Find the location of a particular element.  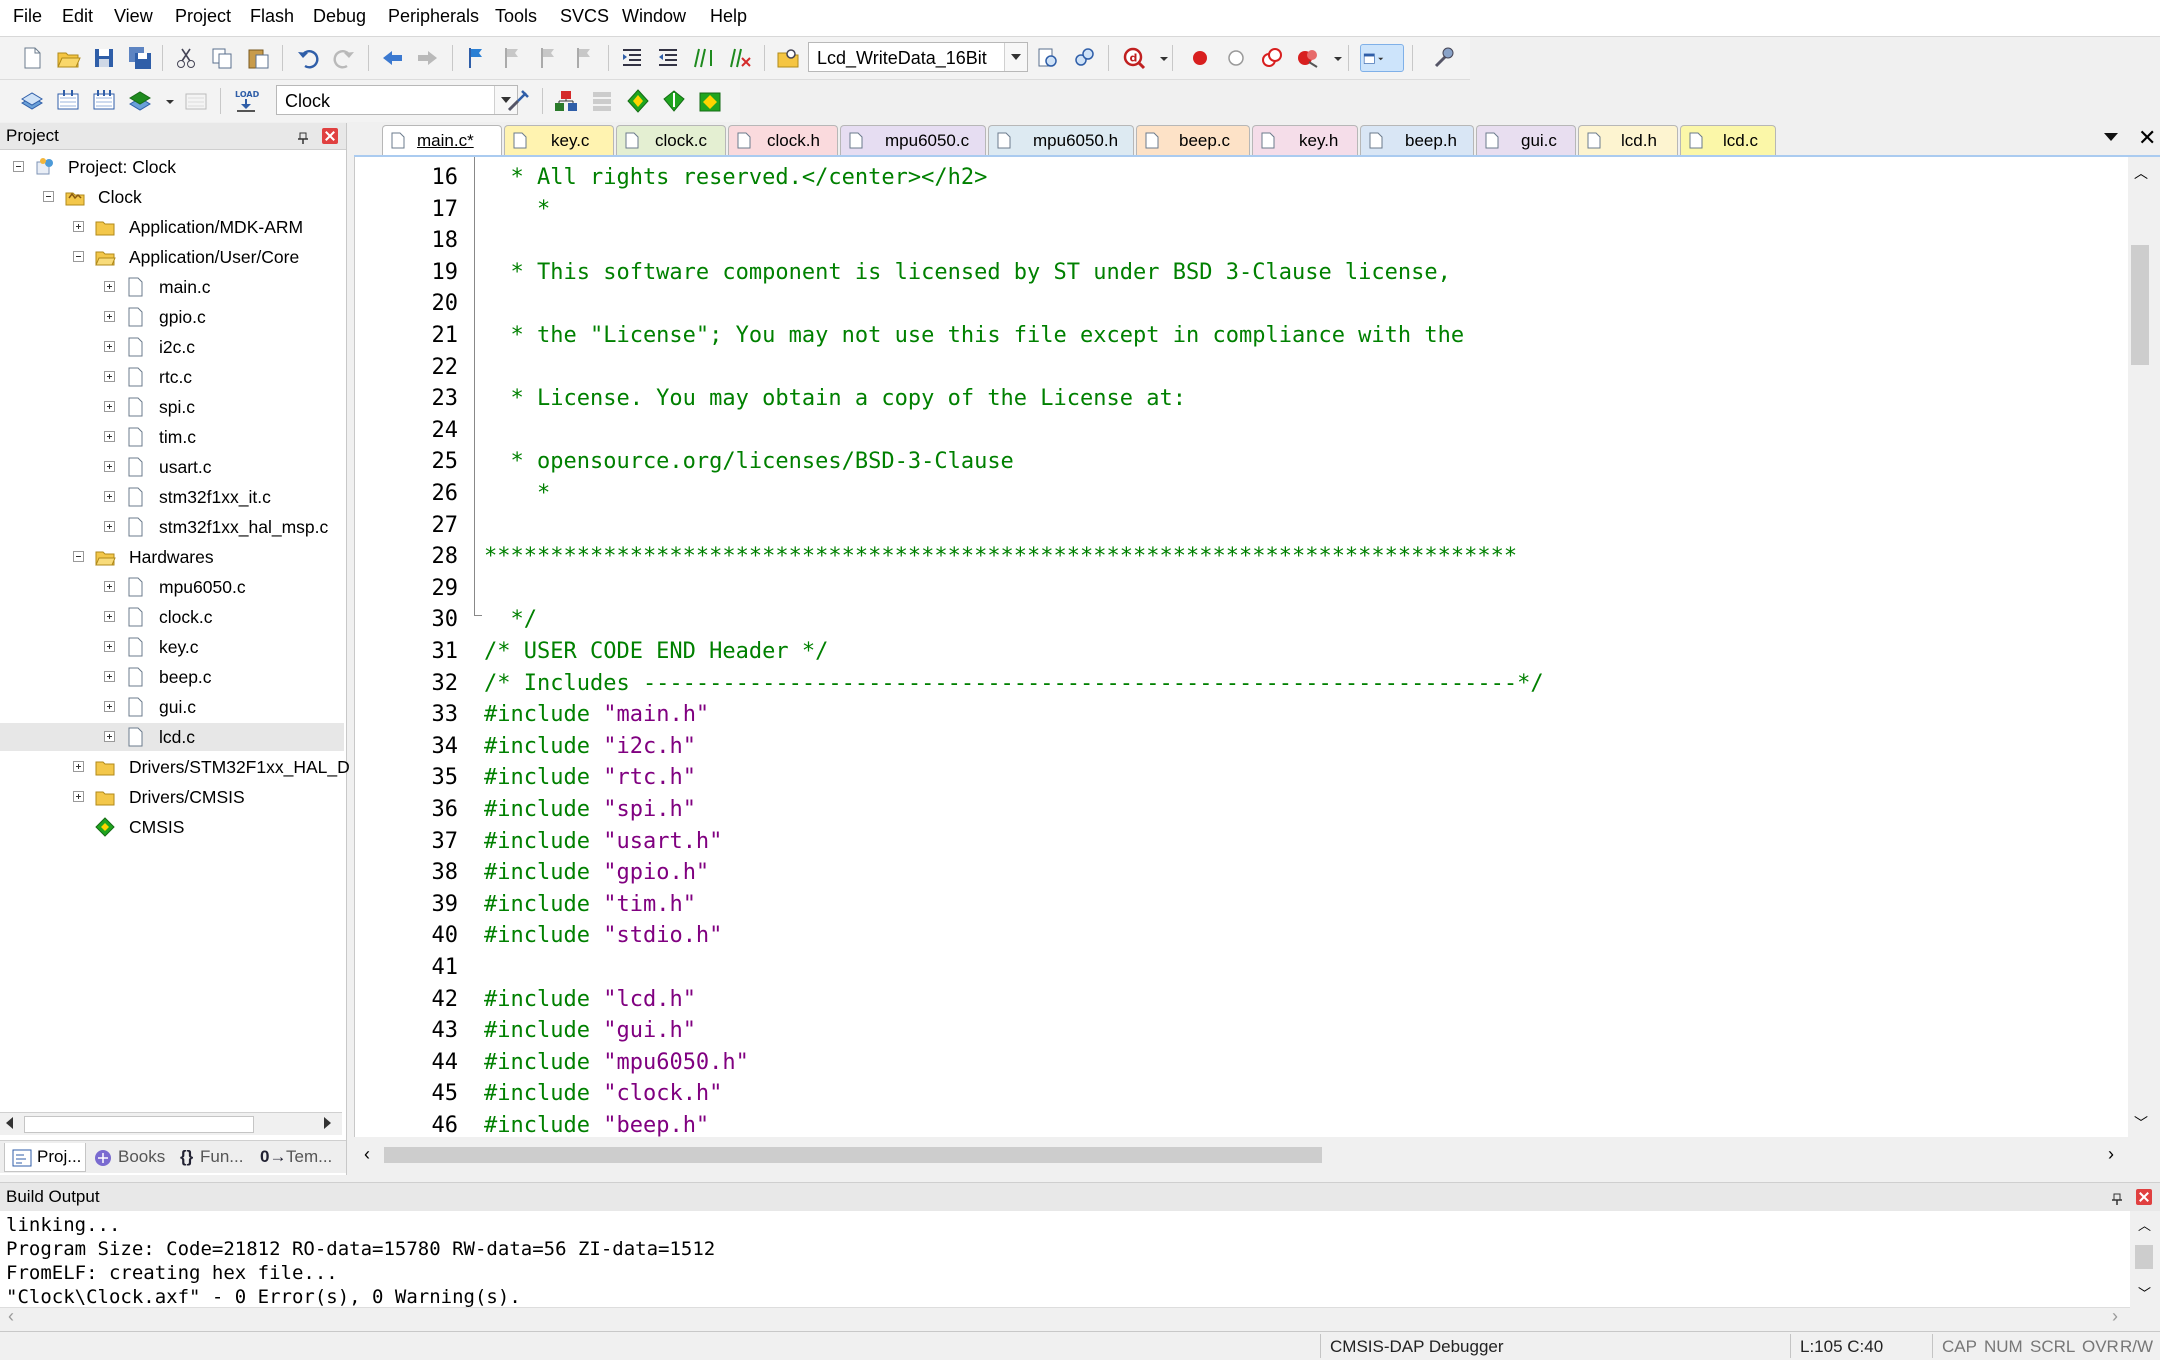

configure-icon is located at coordinates (1444, 58).